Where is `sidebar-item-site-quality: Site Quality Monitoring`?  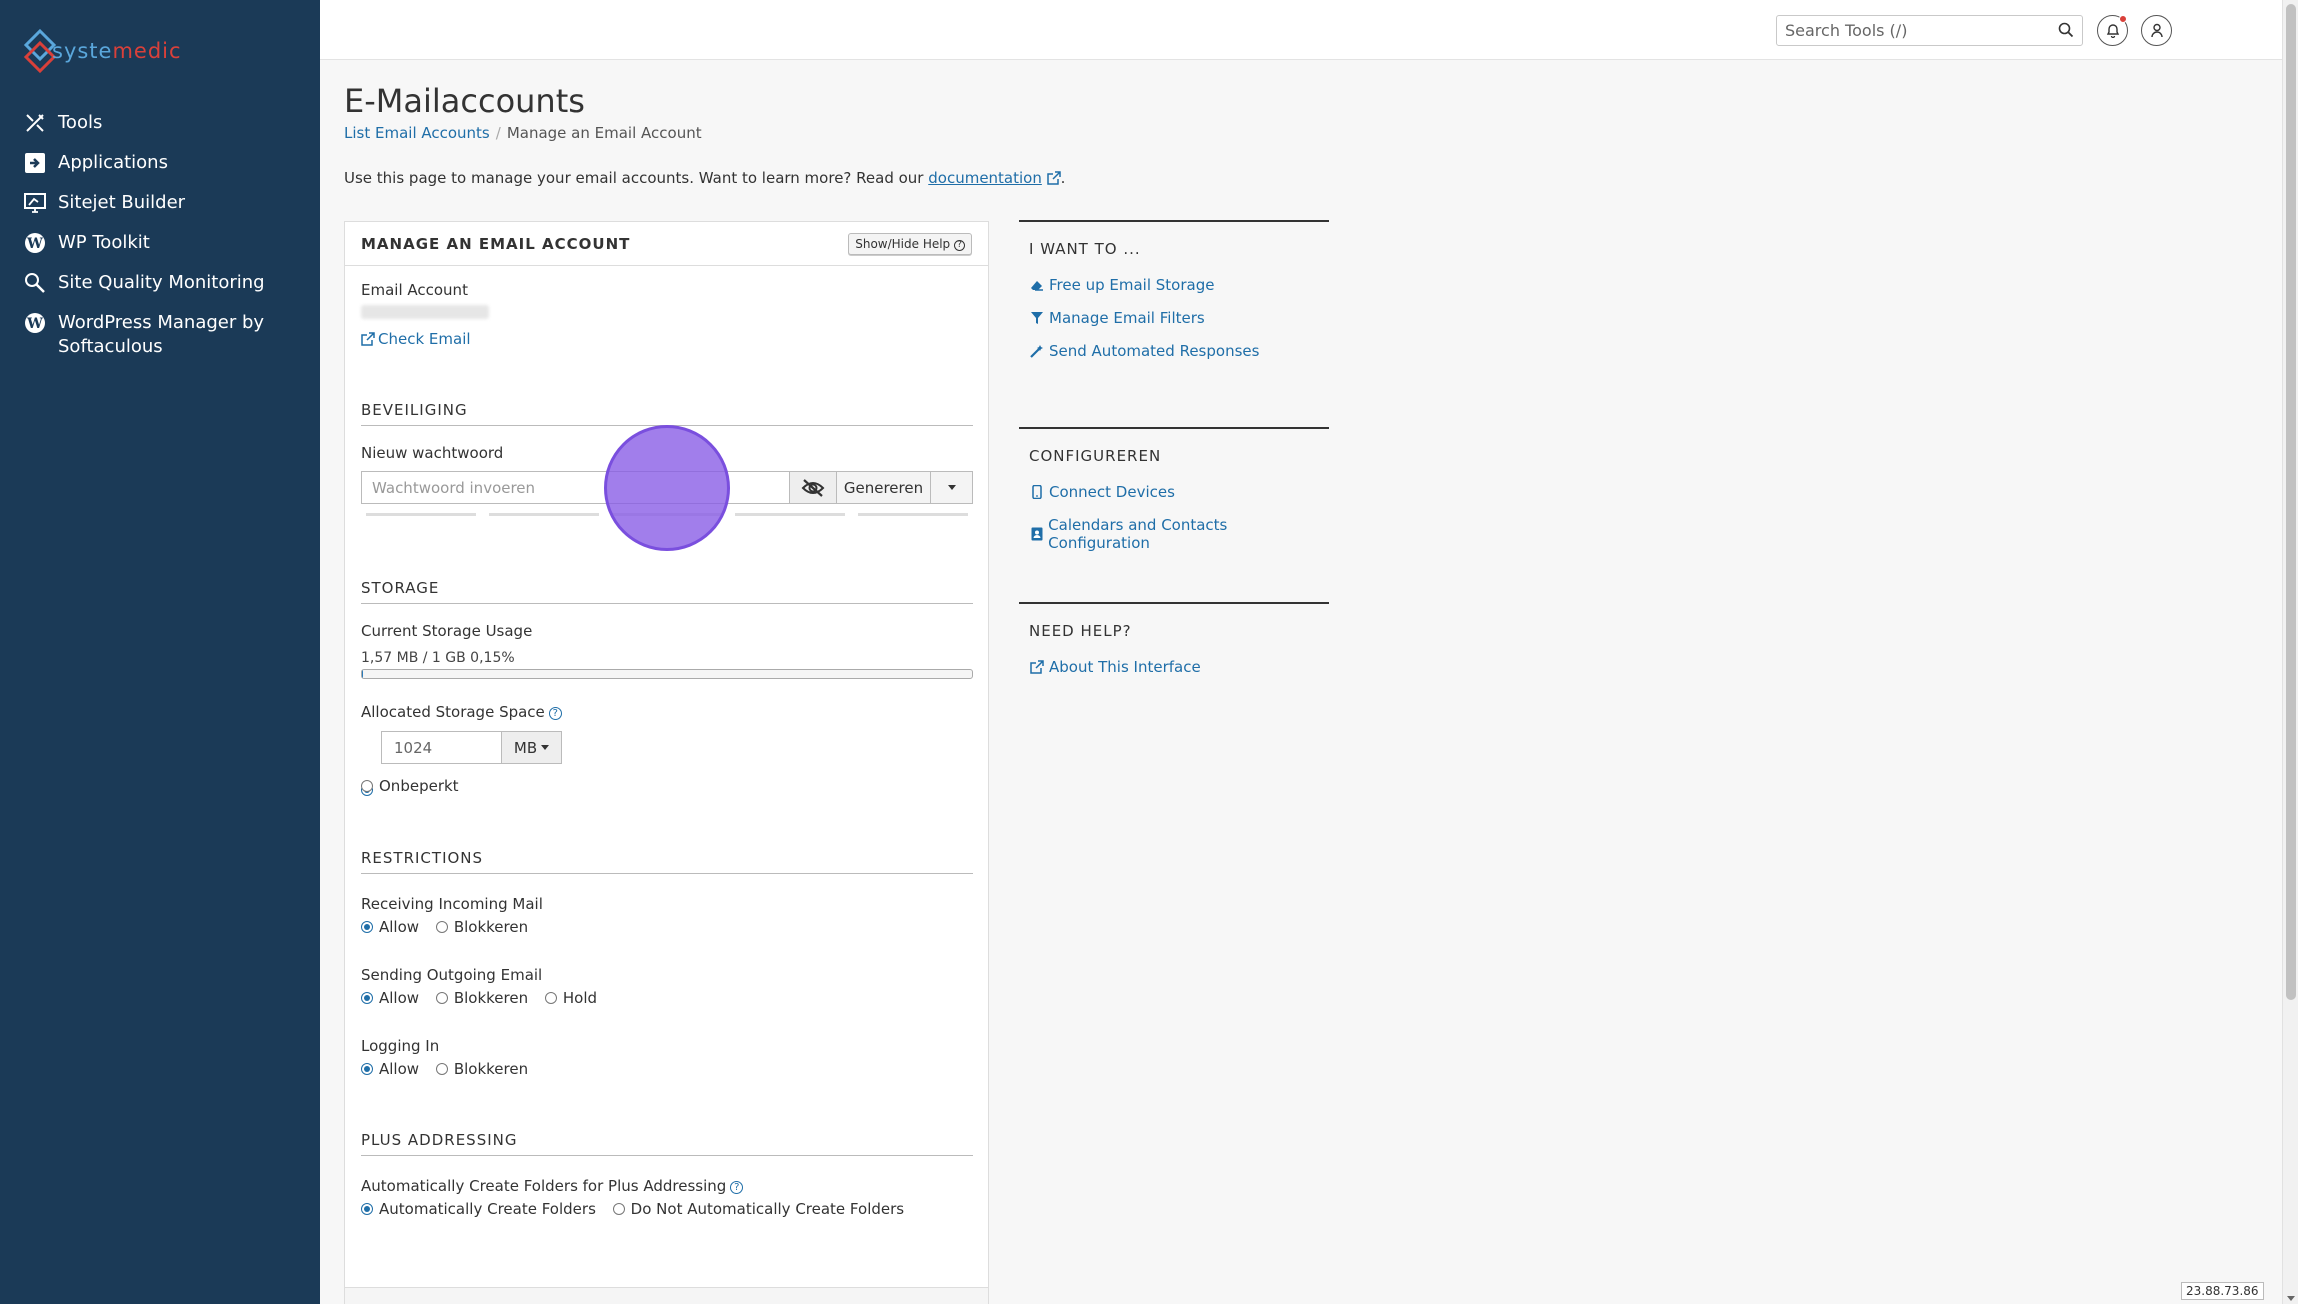
sidebar-item-site-quality: Site Quality Monitoring is located at coordinates (167, 290).